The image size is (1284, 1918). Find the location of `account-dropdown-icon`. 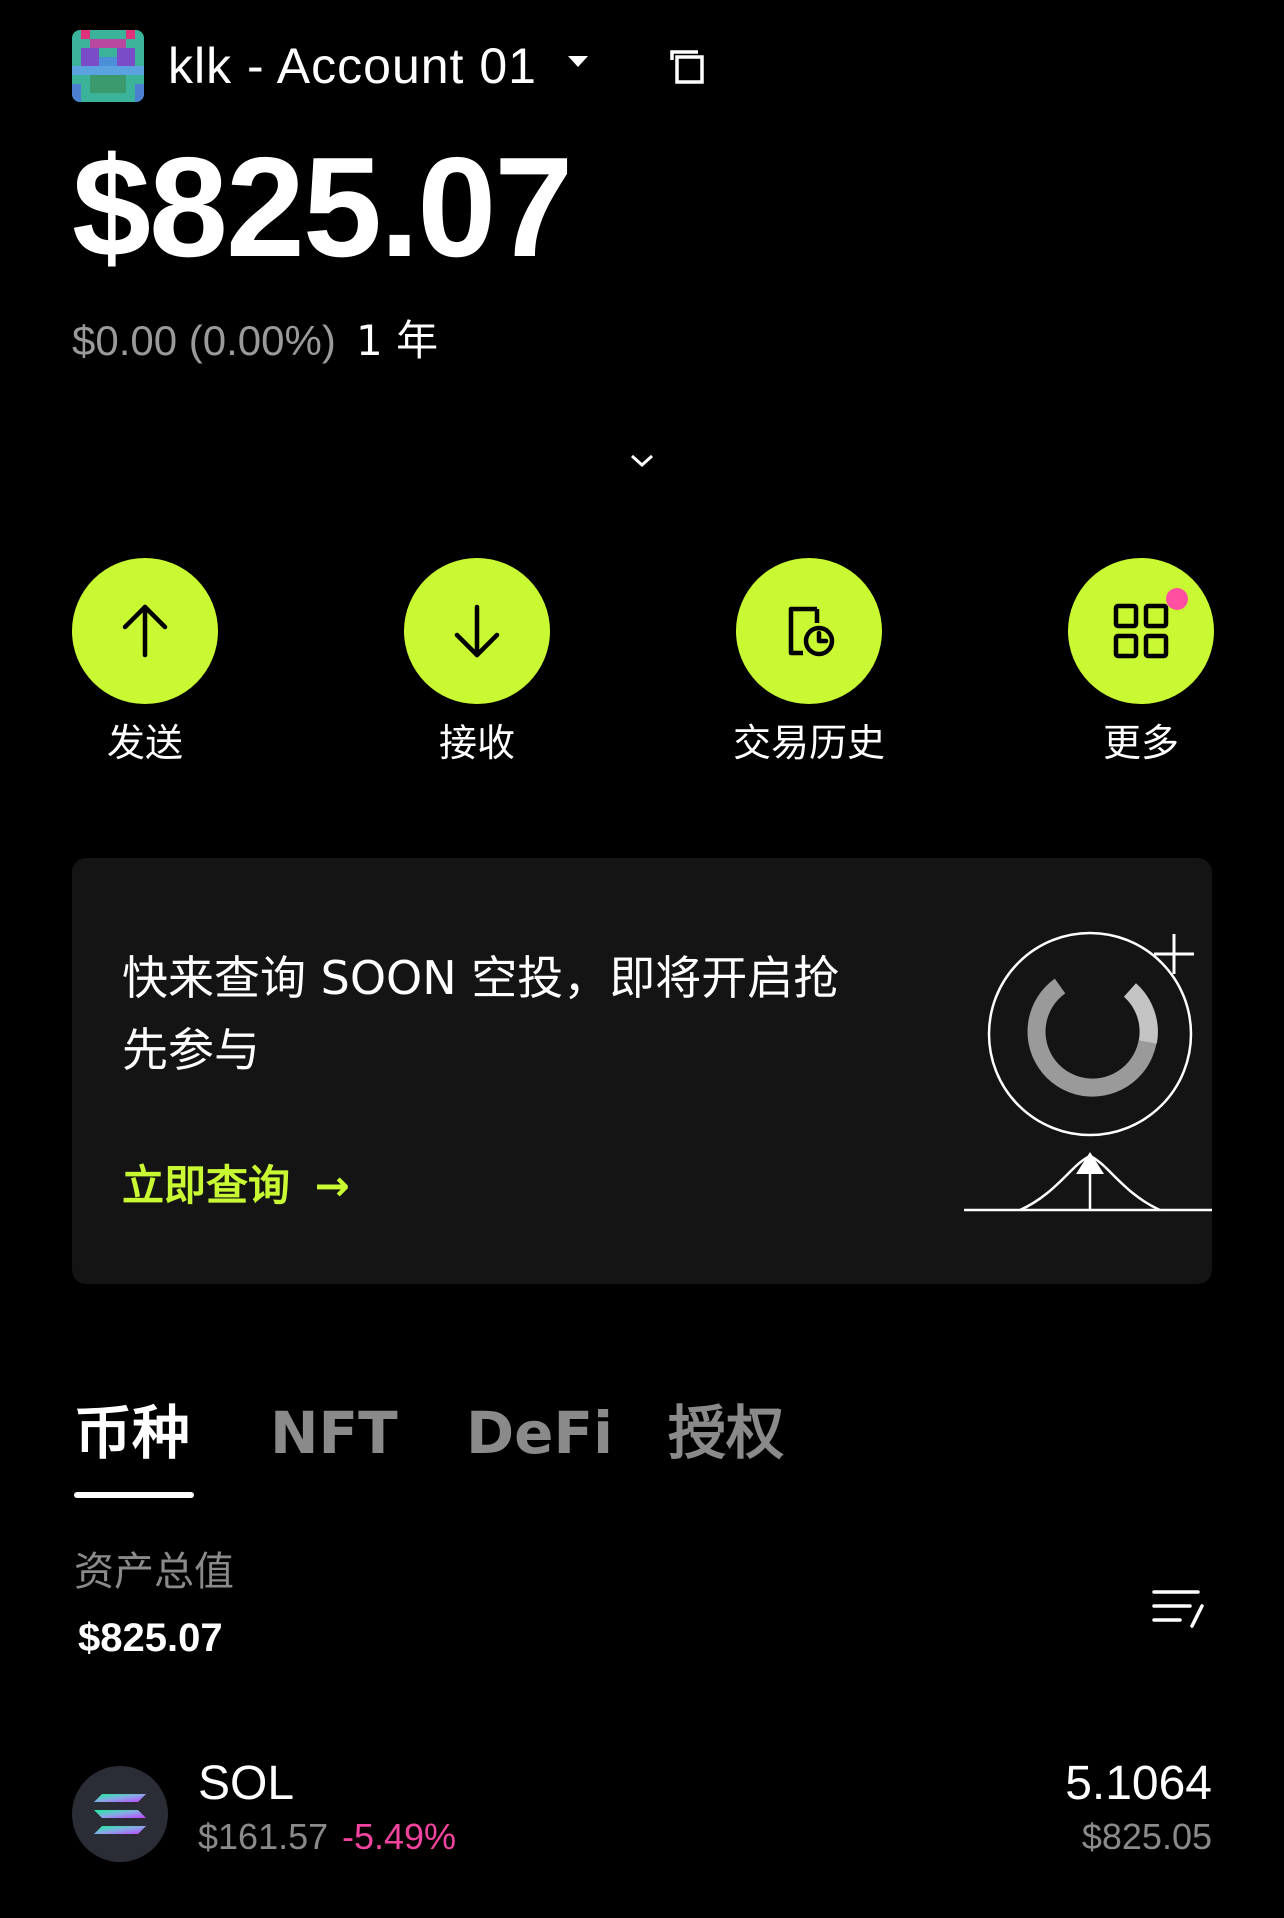

account-dropdown-icon is located at coordinates (578, 61).